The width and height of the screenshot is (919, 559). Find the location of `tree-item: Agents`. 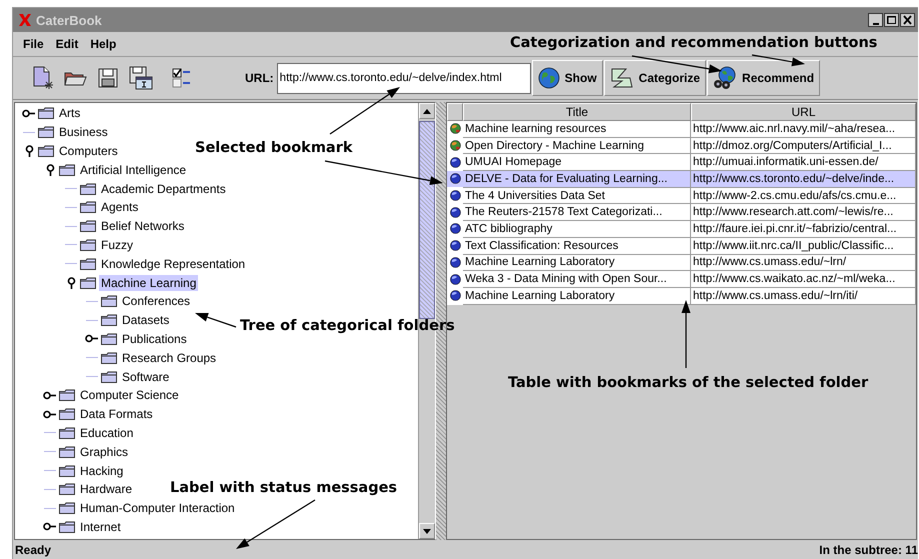

tree-item: Agents is located at coordinates (119, 207).